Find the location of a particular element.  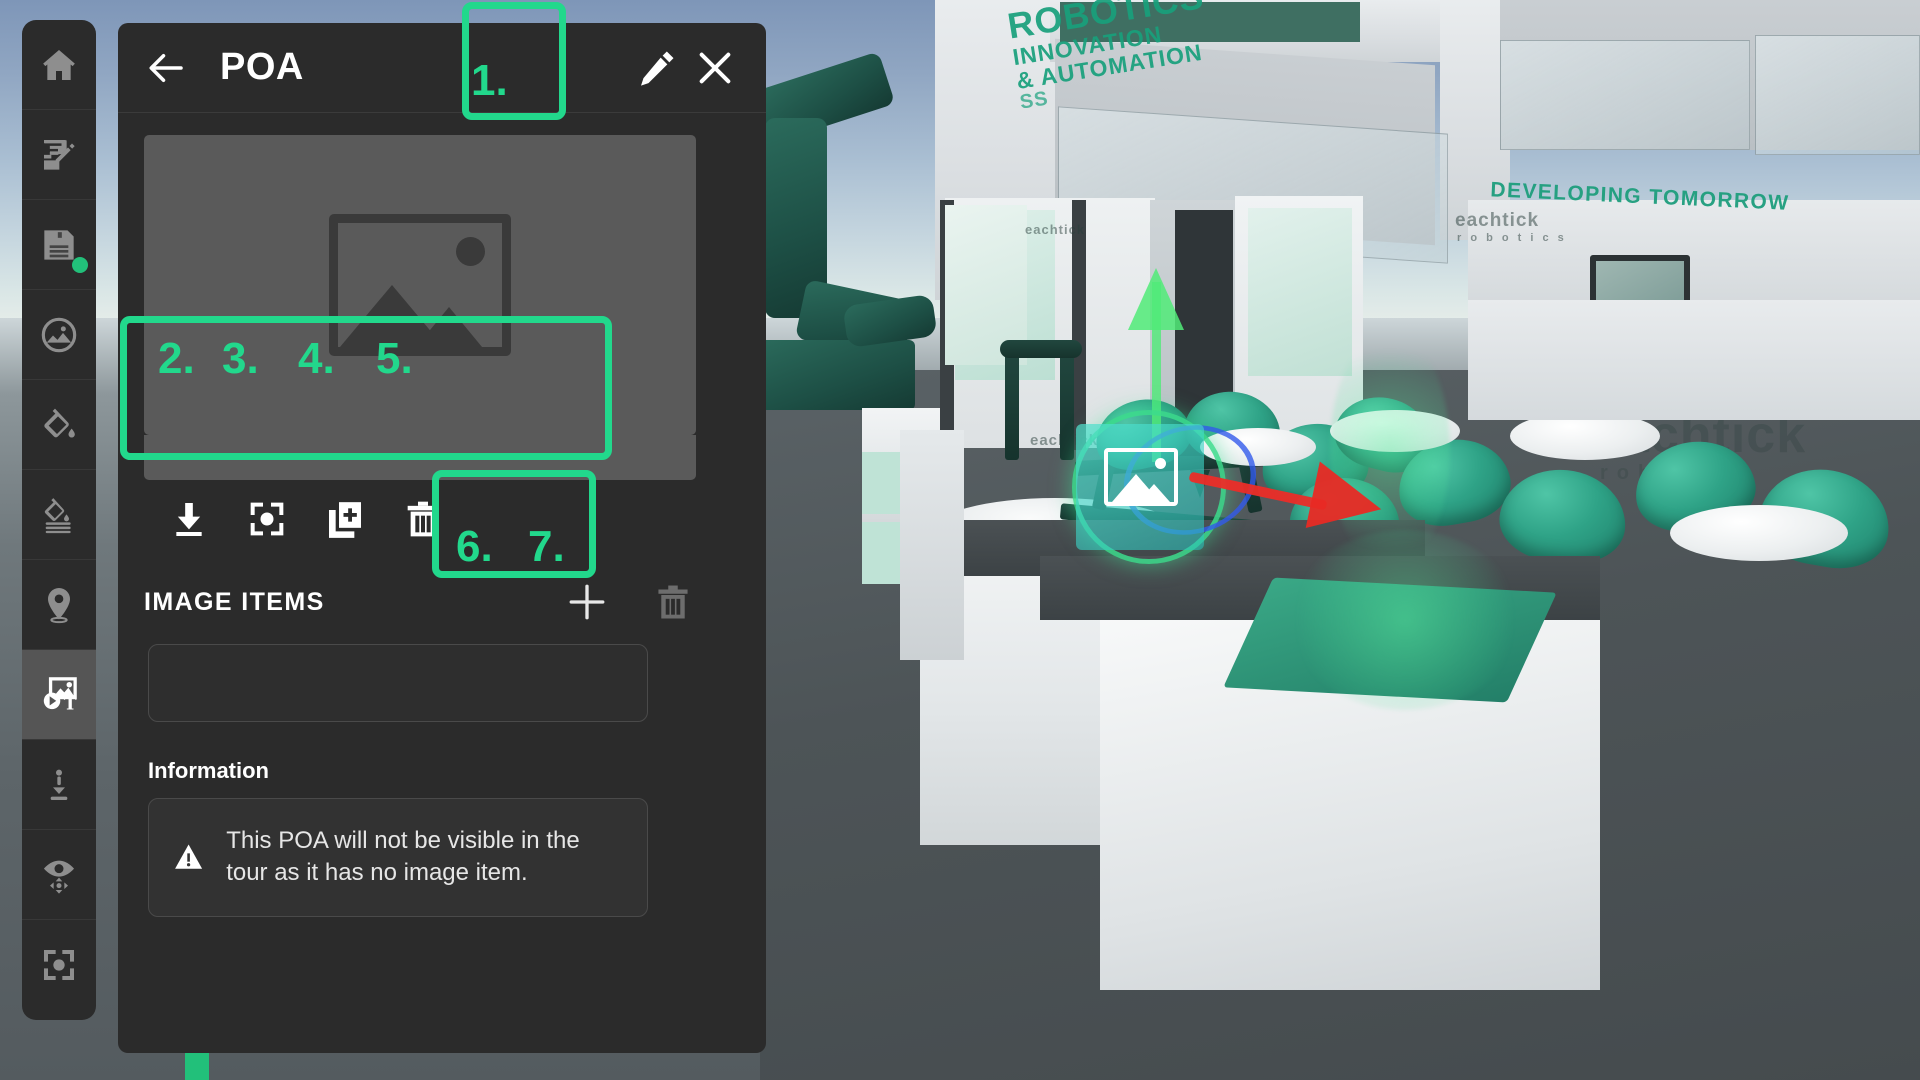

home-icon is located at coordinates (59, 64).